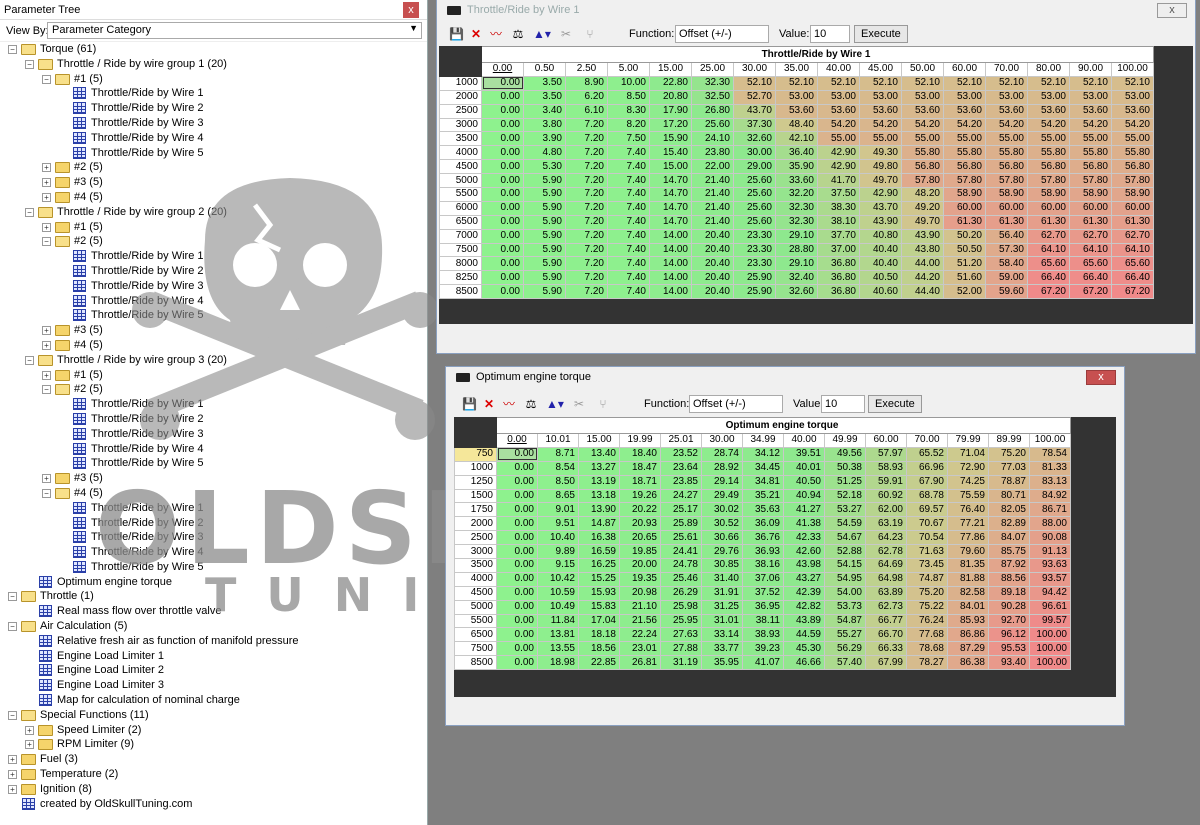  Describe the element at coordinates (681, 552) in the screenshot. I see `table-cell: 24.41` at that location.